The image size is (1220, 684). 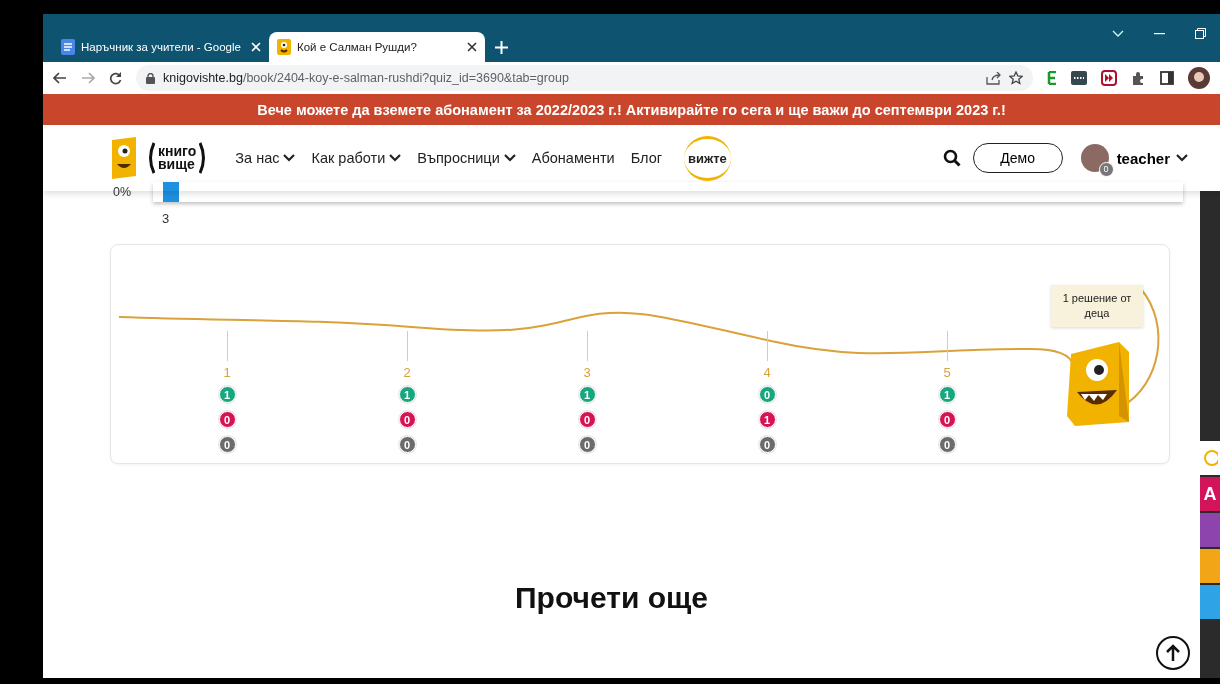 What do you see at coordinates (115, 78) in the screenshot?
I see `reload-icon` at bounding box center [115, 78].